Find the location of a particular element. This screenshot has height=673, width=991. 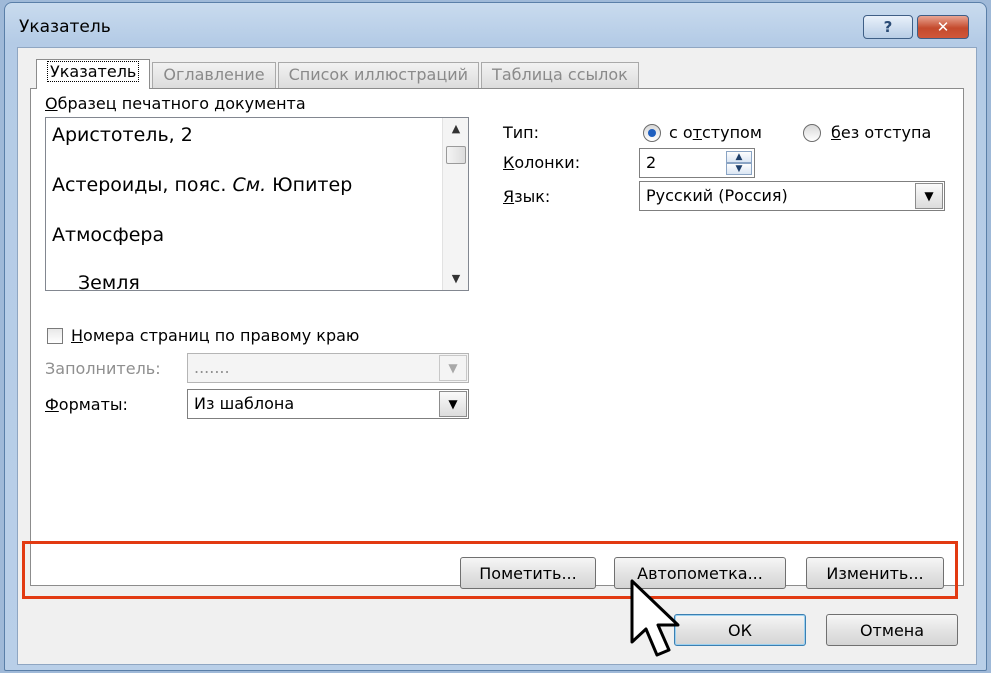

radio-run-in-label: без отступа is located at coordinates (881, 132).